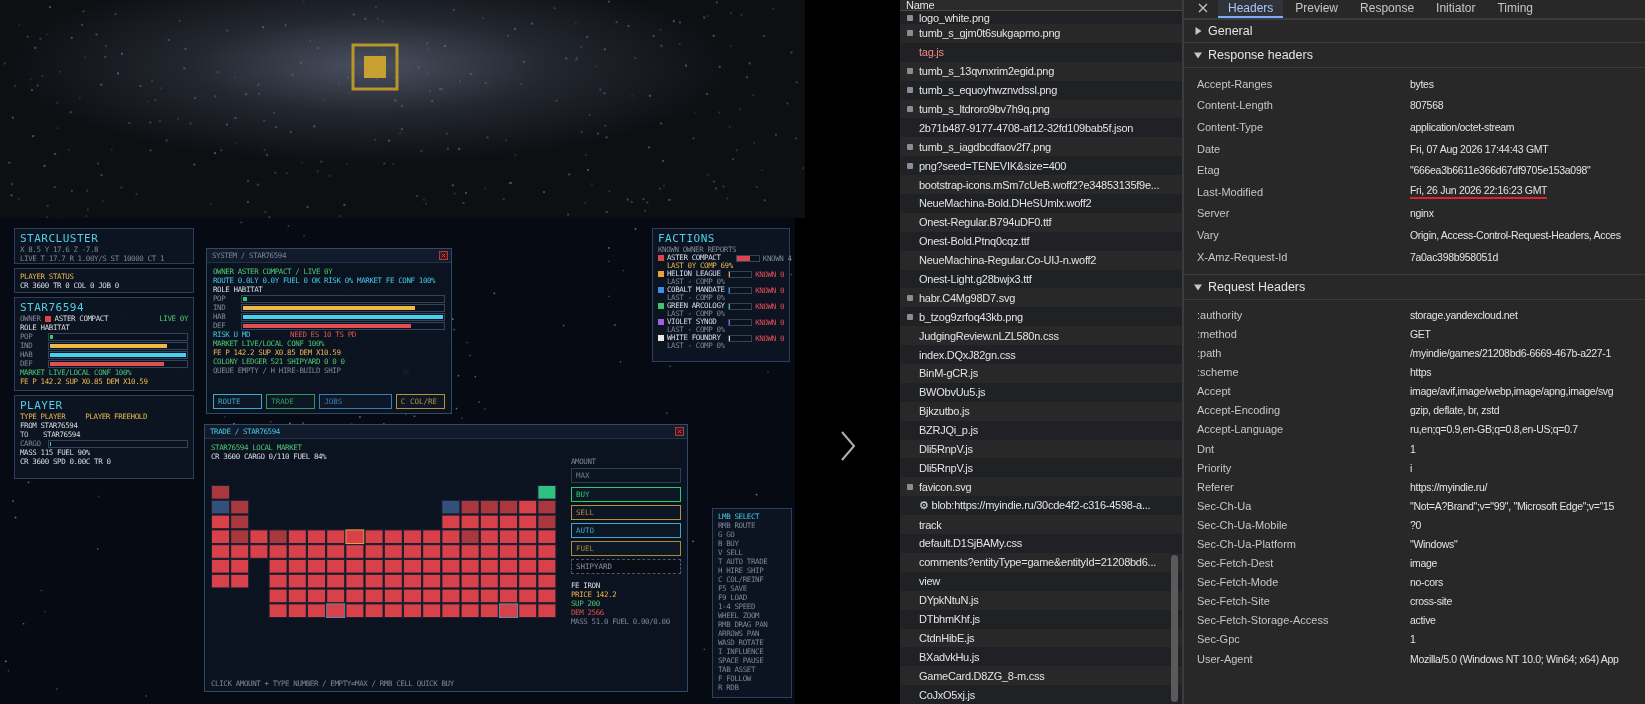  Describe the element at coordinates (1208, 170) in the screenshot. I see `header-name: Etag` at that location.